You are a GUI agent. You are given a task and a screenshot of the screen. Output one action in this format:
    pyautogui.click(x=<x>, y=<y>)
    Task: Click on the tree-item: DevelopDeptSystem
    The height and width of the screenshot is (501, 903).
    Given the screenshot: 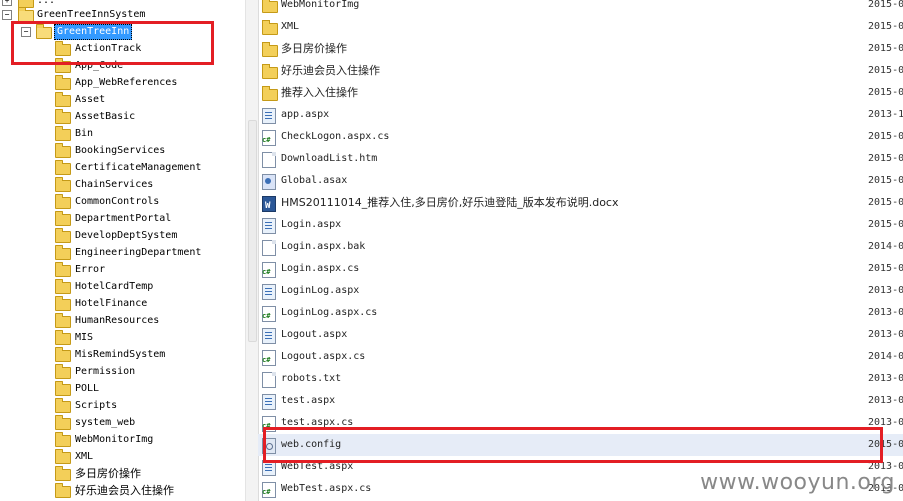 What is the action you would take?
    pyautogui.click(x=122, y=235)
    